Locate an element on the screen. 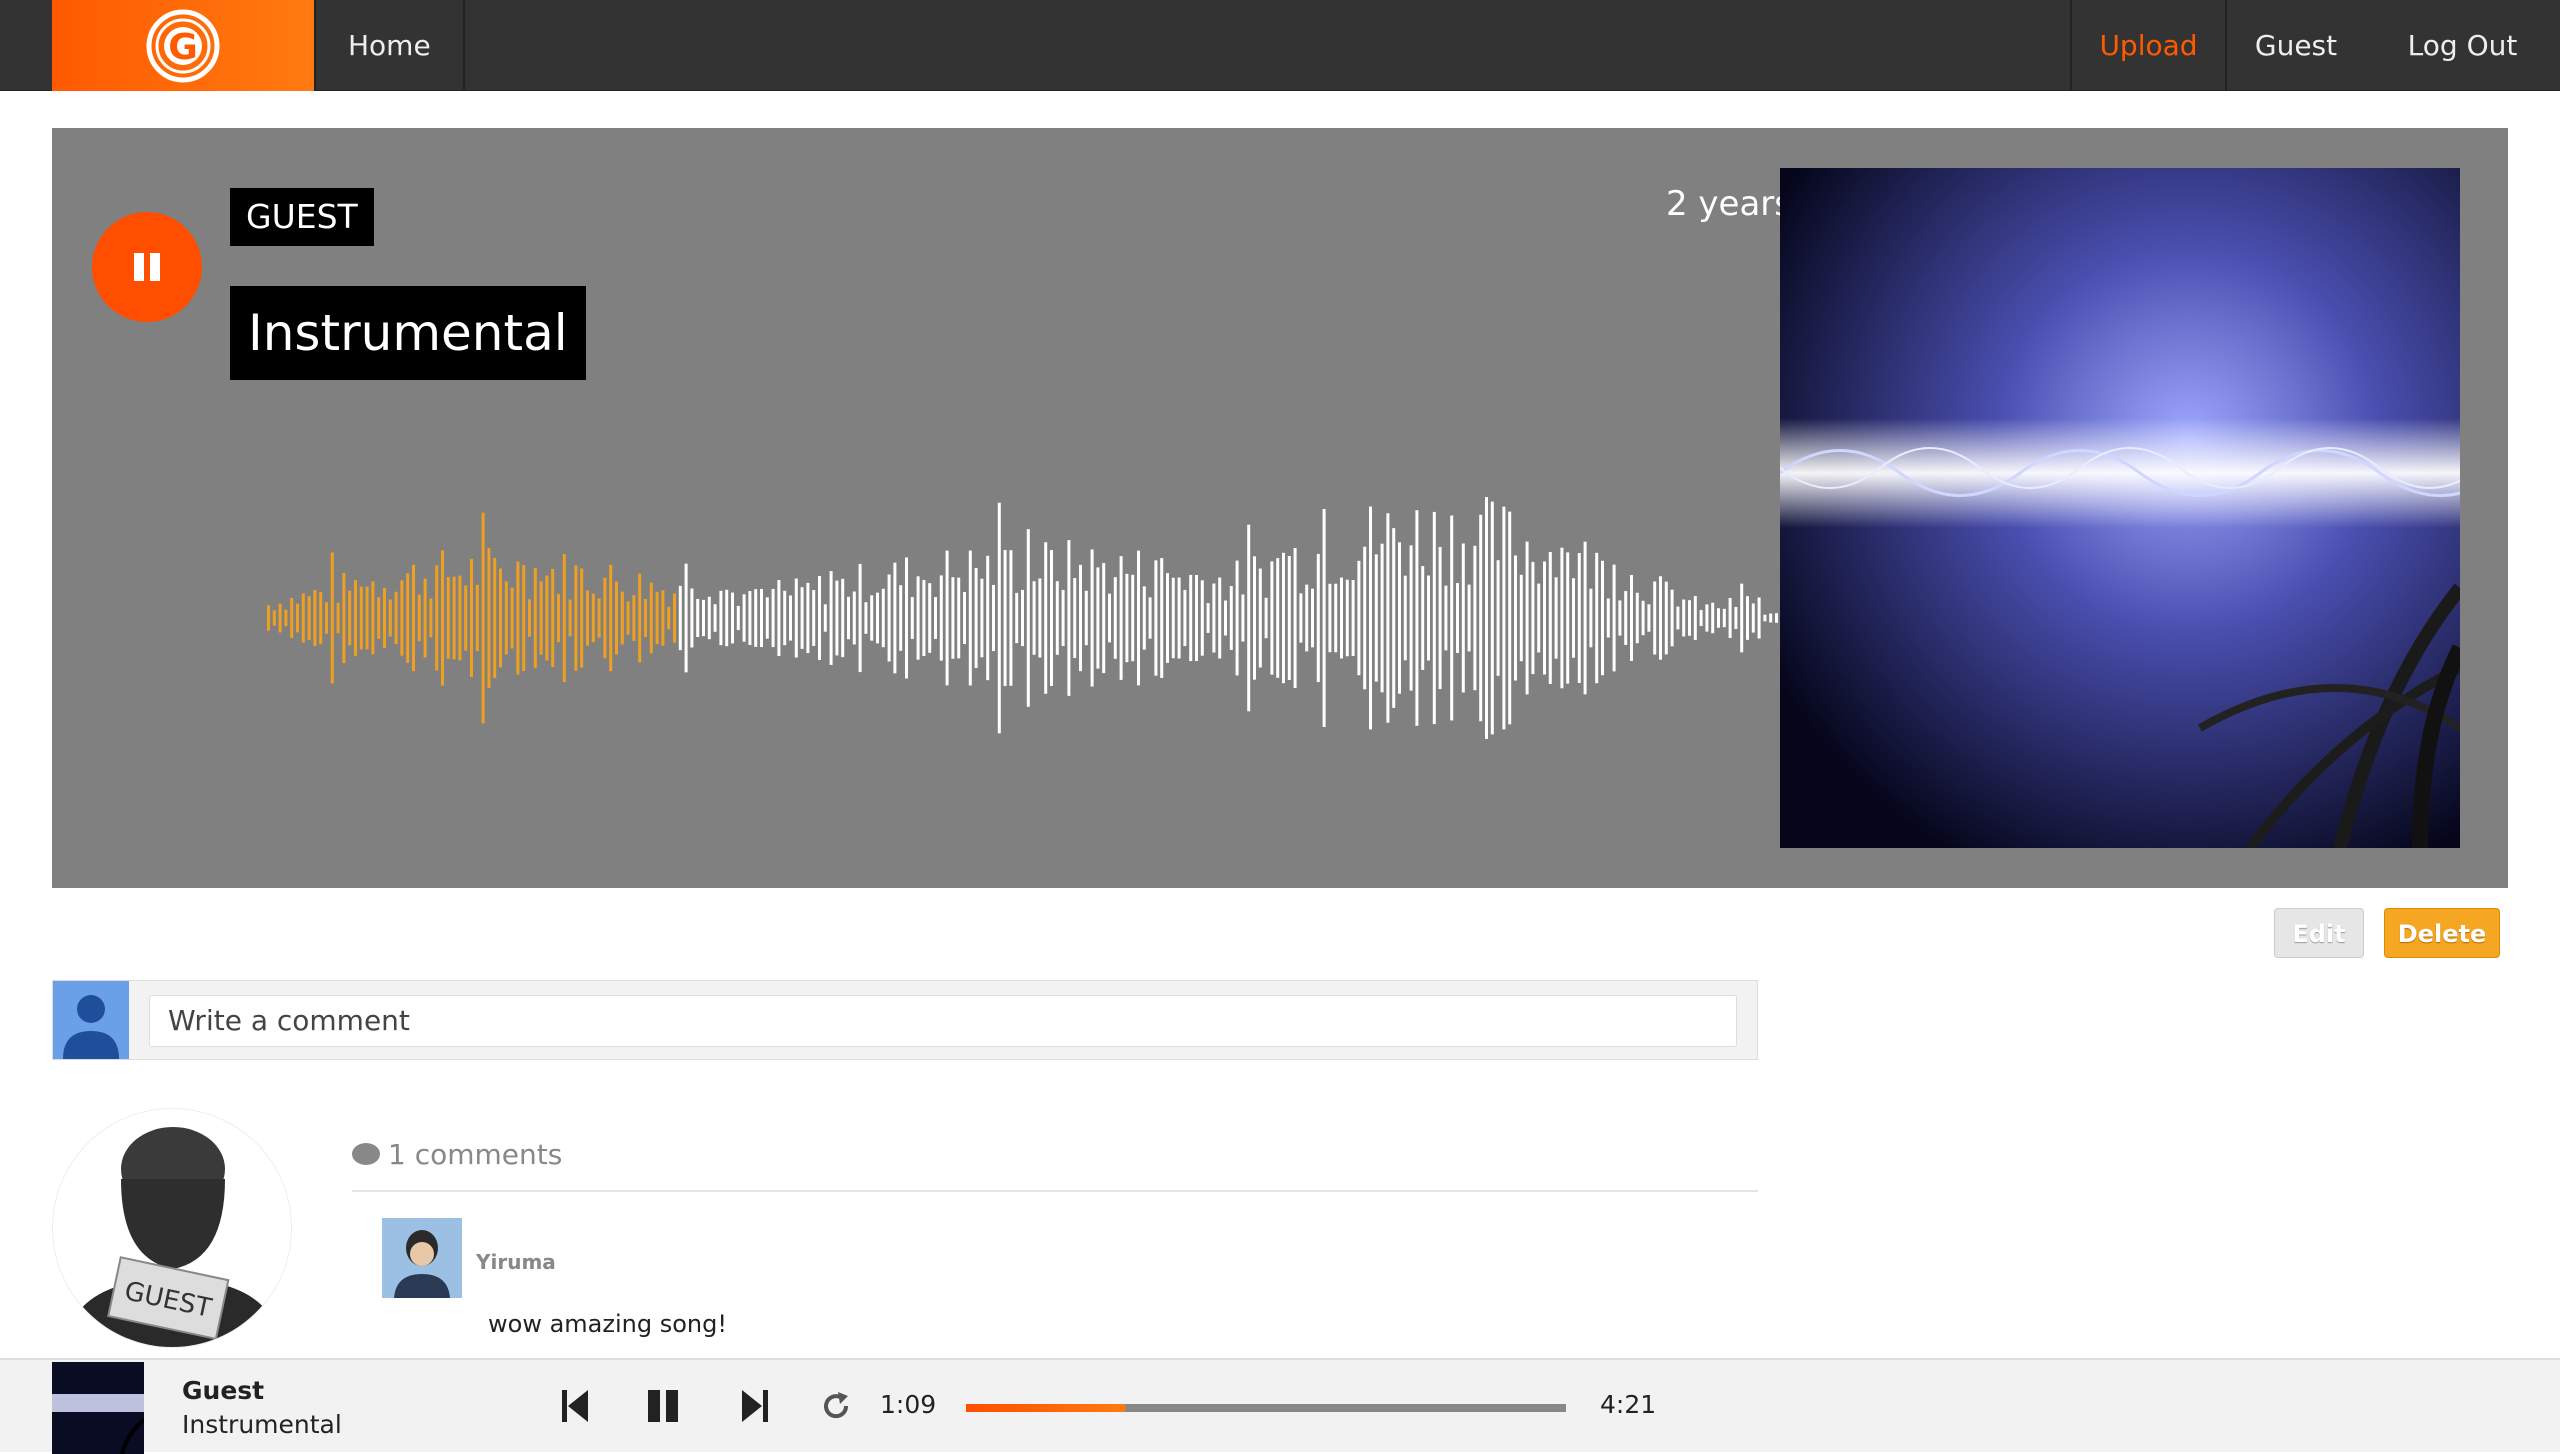  player-title: Instrumental is located at coordinates (262, 1424).